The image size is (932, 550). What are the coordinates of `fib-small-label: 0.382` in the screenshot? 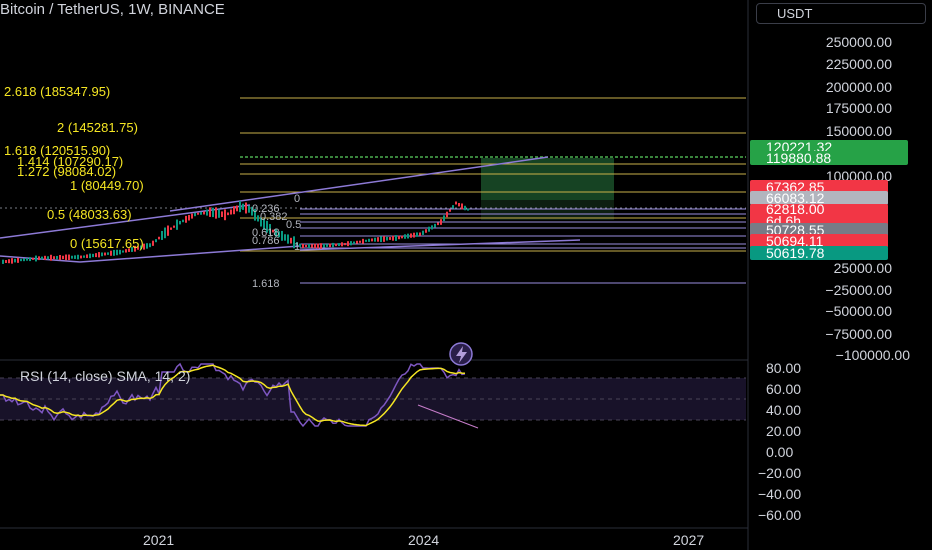 It's located at (274, 217).